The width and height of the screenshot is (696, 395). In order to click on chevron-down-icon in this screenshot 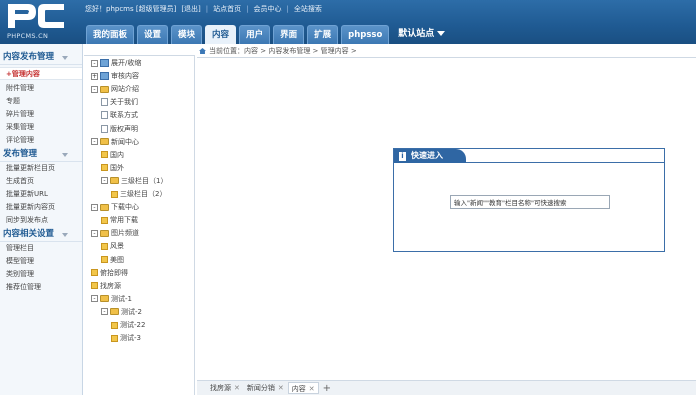, I will do `click(441, 33)`.